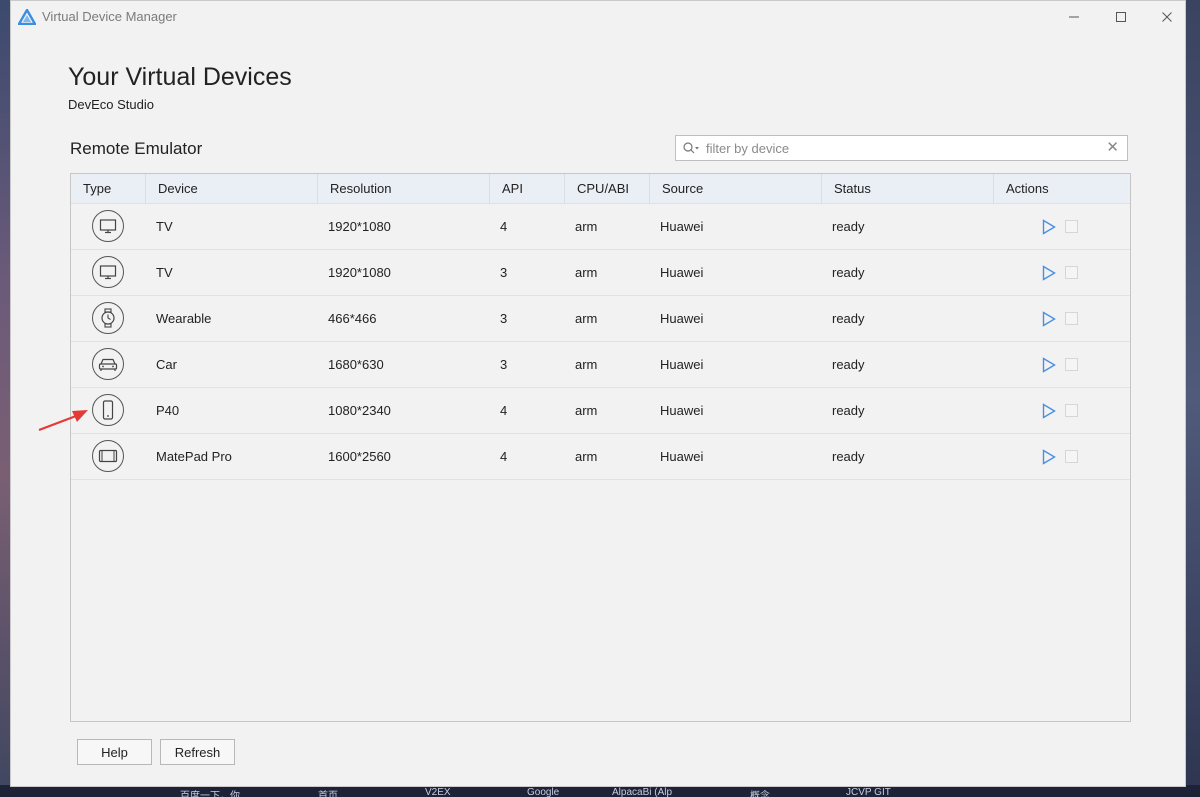 The height and width of the screenshot is (797, 1200). I want to click on table-row: P40 1080*2340 4 arm Huawei ready, so click(600, 411).